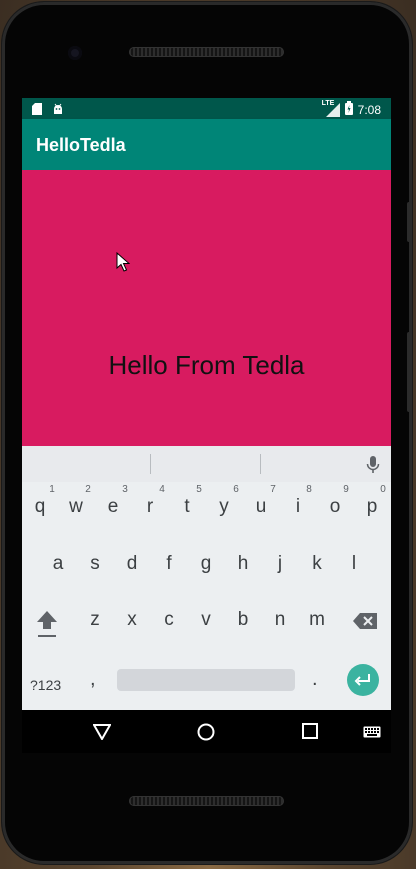 The height and width of the screenshot is (869, 416). What do you see at coordinates (331, 108) in the screenshot?
I see `lte-signal-icon: LTE` at bounding box center [331, 108].